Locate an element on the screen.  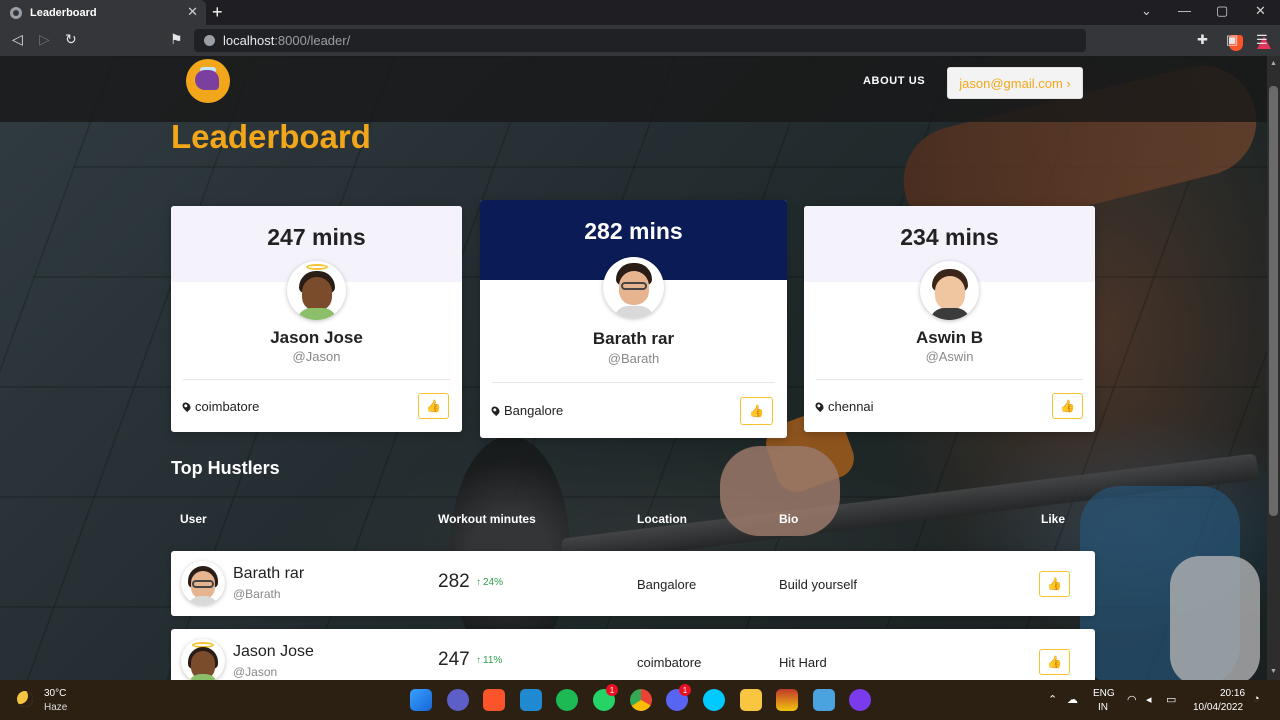
brave-browser-icon is located at coordinates (494, 700).